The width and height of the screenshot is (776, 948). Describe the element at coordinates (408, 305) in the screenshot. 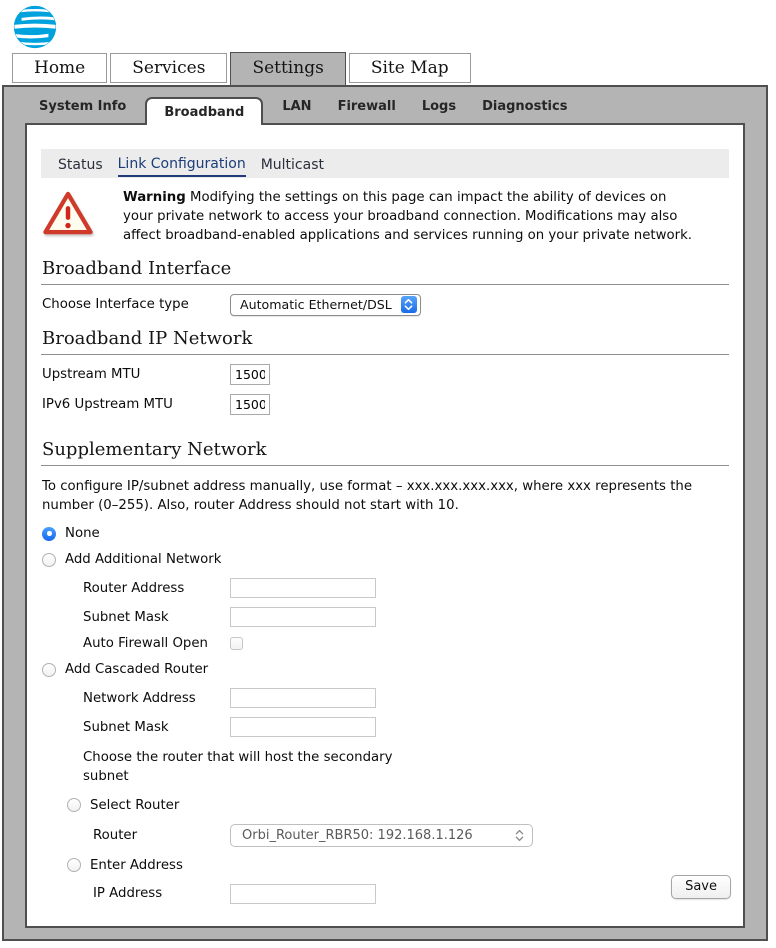

I see `select-stepper-icon` at that location.